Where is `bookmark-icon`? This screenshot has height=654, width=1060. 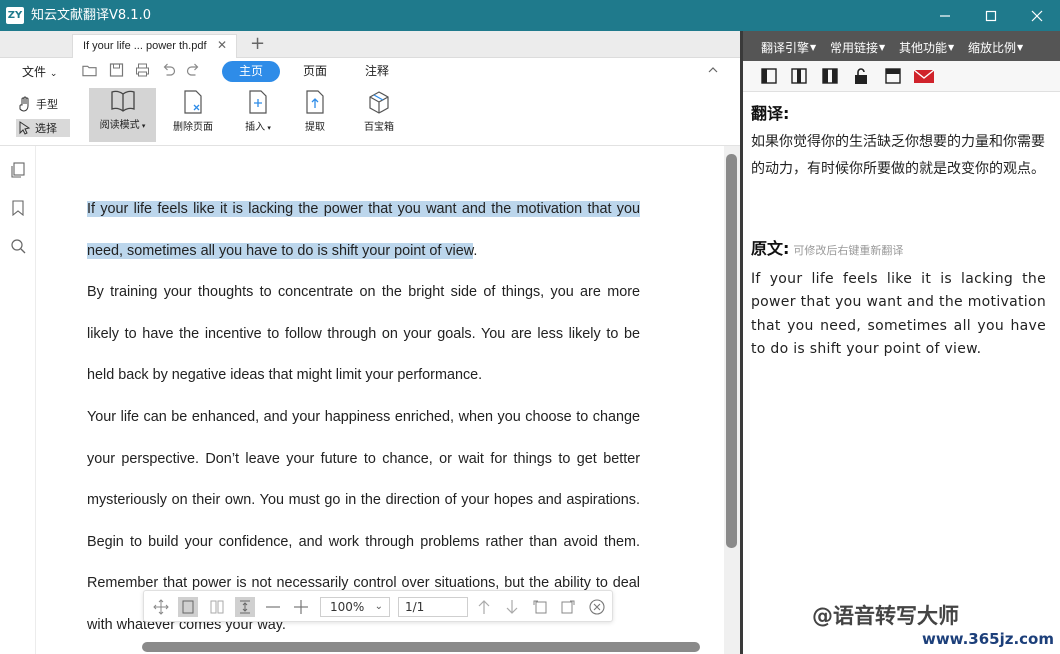
bookmark-icon is located at coordinates (18, 208).